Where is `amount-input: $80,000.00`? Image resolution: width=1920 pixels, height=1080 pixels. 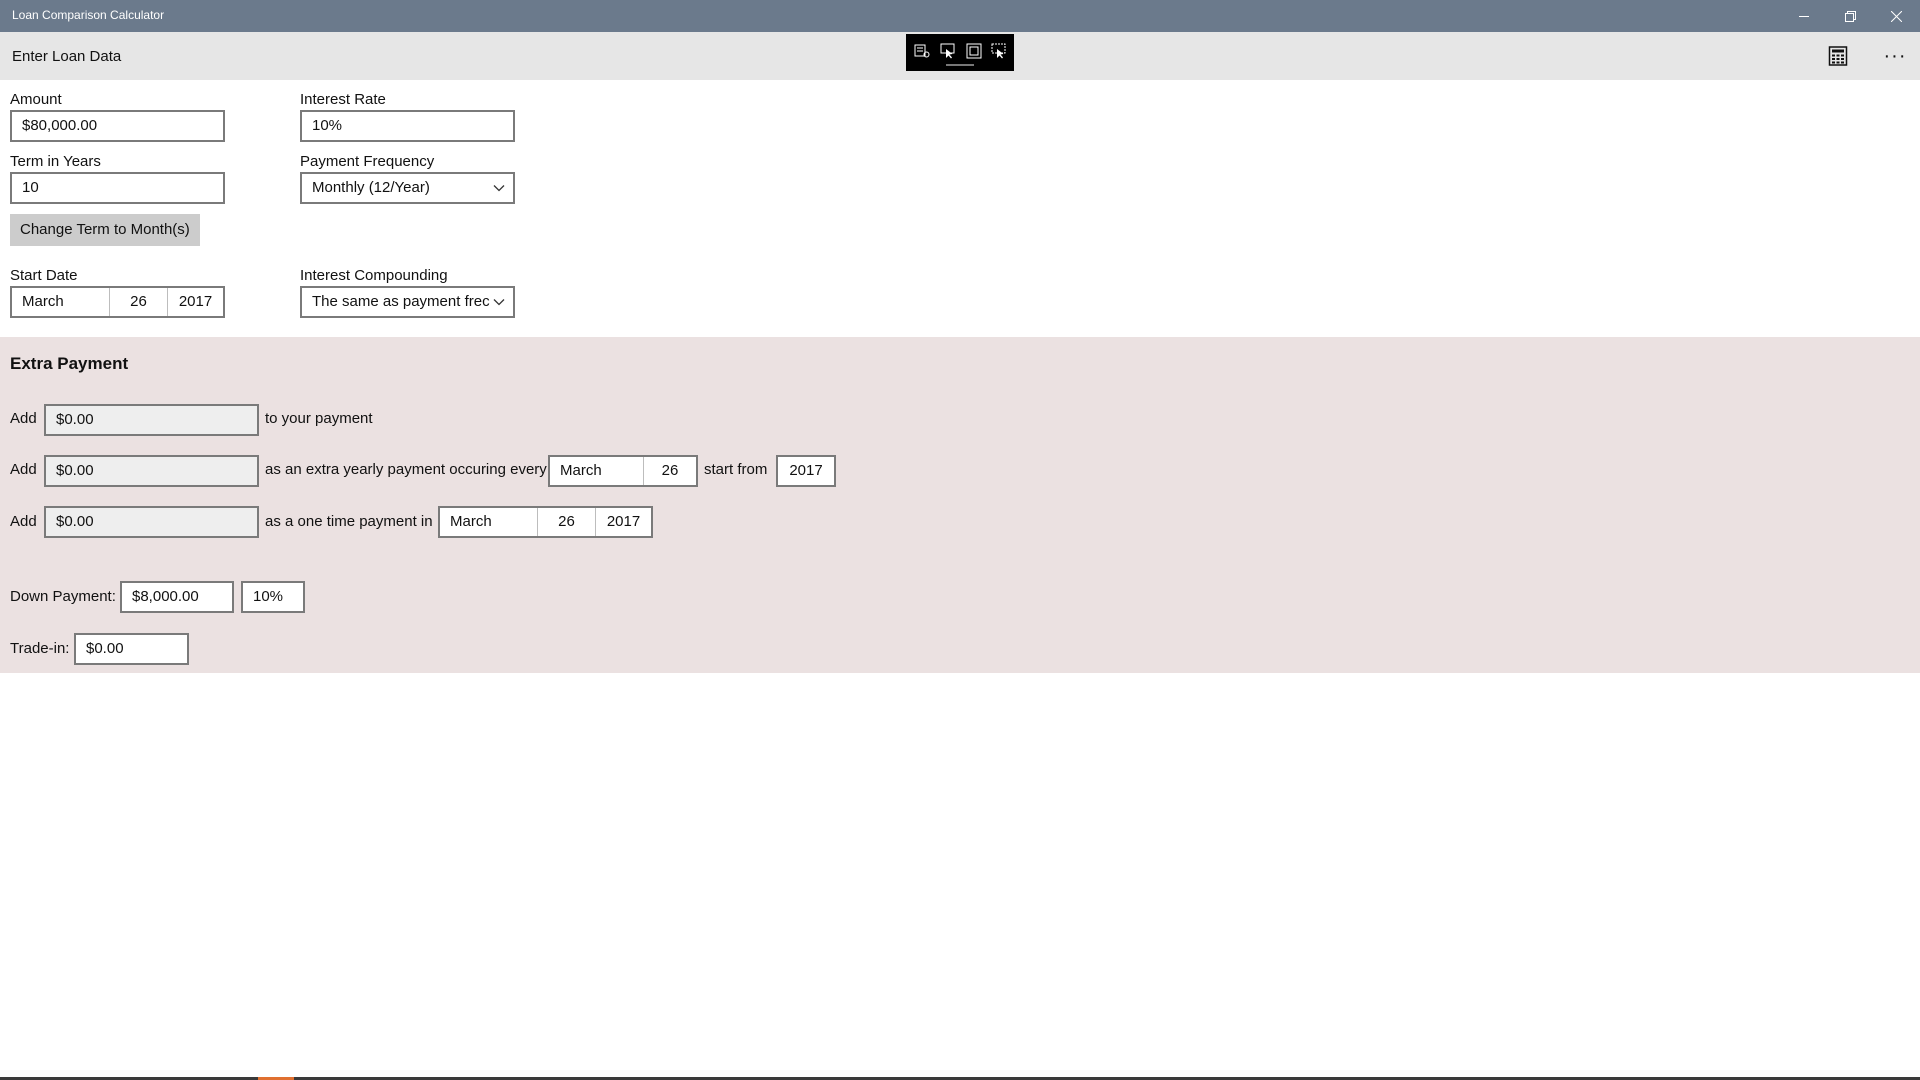
amount-input: $80,000.00 is located at coordinates (117, 126).